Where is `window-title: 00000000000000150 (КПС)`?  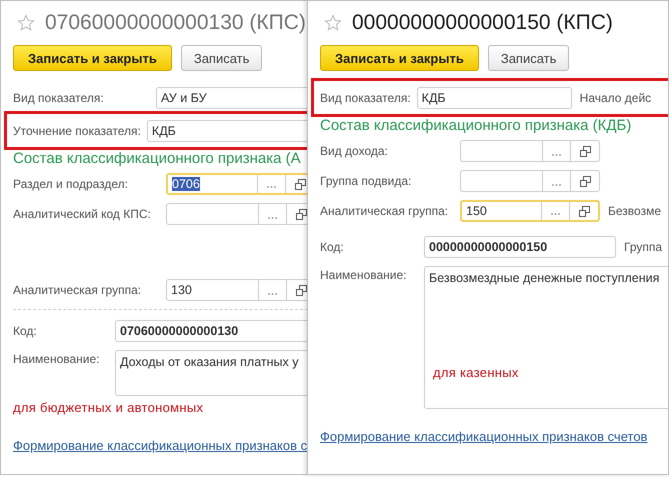 window-title: 00000000000000150 (КПС) is located at coordinates (482, 23).